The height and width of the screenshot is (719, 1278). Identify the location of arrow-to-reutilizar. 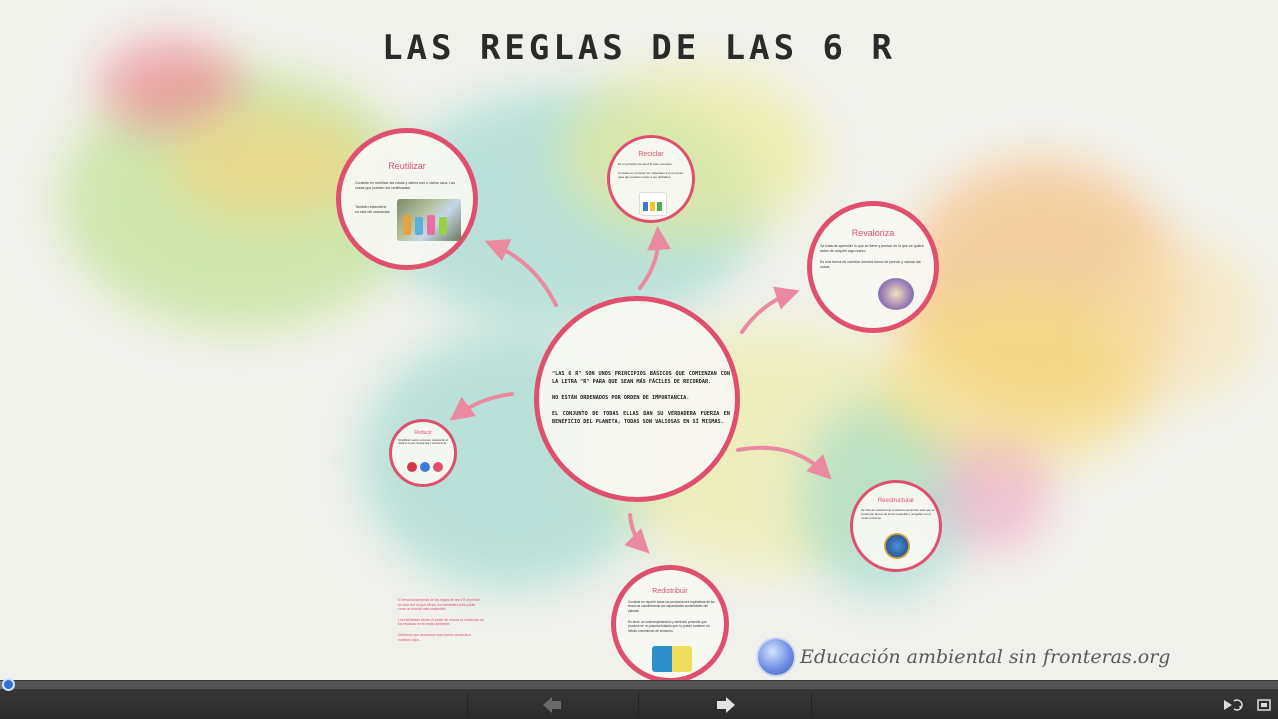
(521, 273).